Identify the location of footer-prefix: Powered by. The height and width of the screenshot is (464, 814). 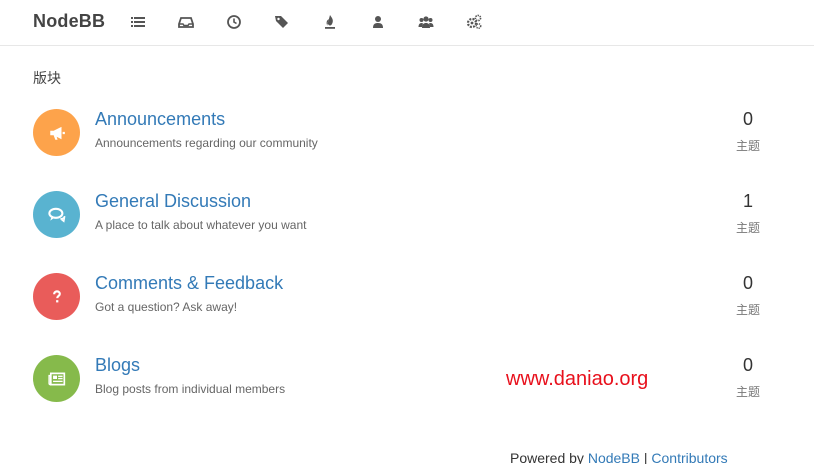
(549, 457).